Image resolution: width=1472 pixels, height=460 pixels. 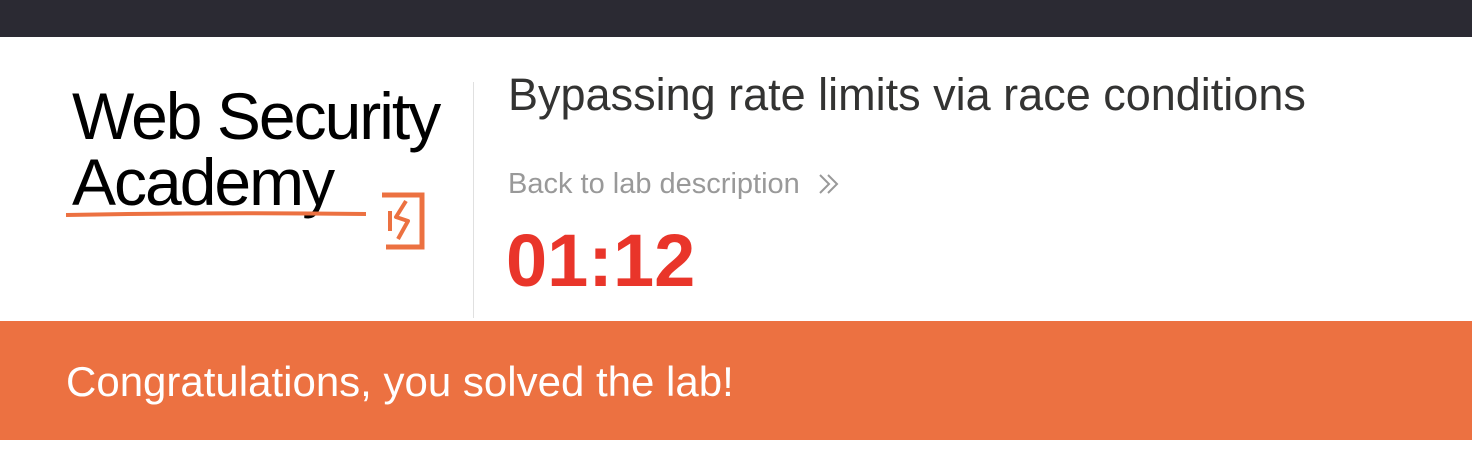 I want to click on back-to-lab-description-link: Back to lab description, so click(x=675, y=184).